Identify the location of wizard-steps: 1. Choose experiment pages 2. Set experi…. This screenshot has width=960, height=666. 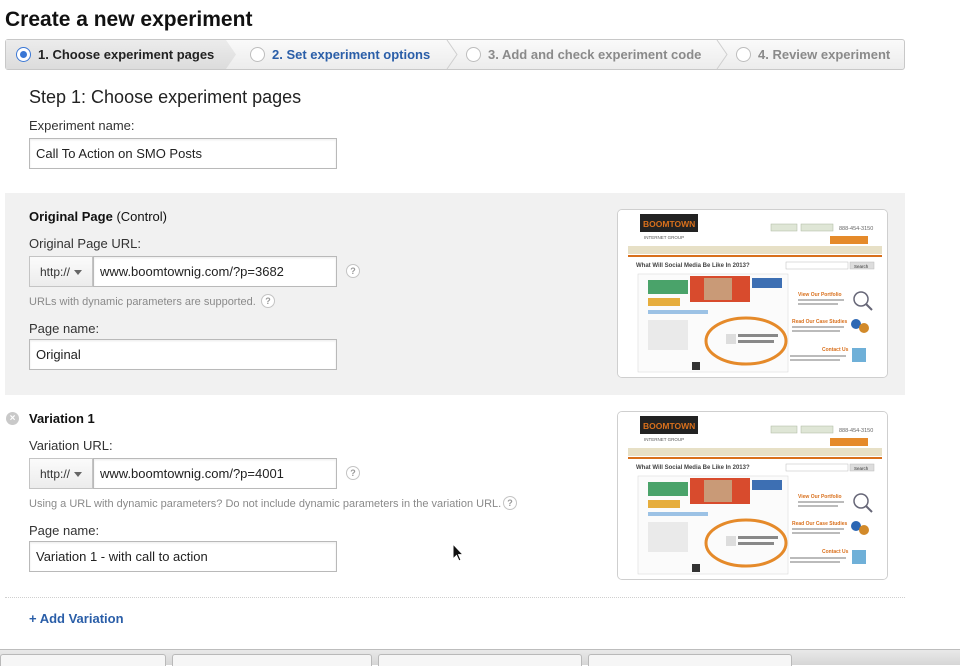
(455, 54).